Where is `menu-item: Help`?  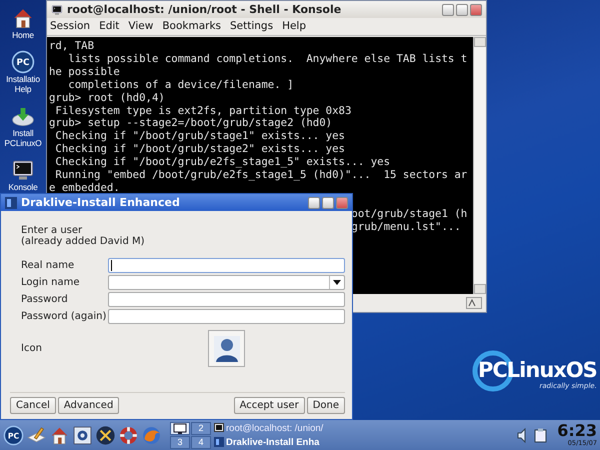
menu-item: Help is located at coordinates (294, 26).